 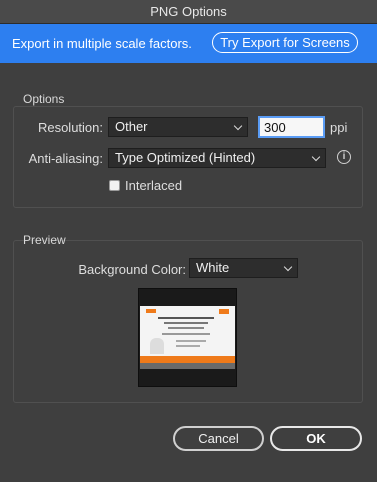 I want to click on preview-image, so click(x=187, y=337).